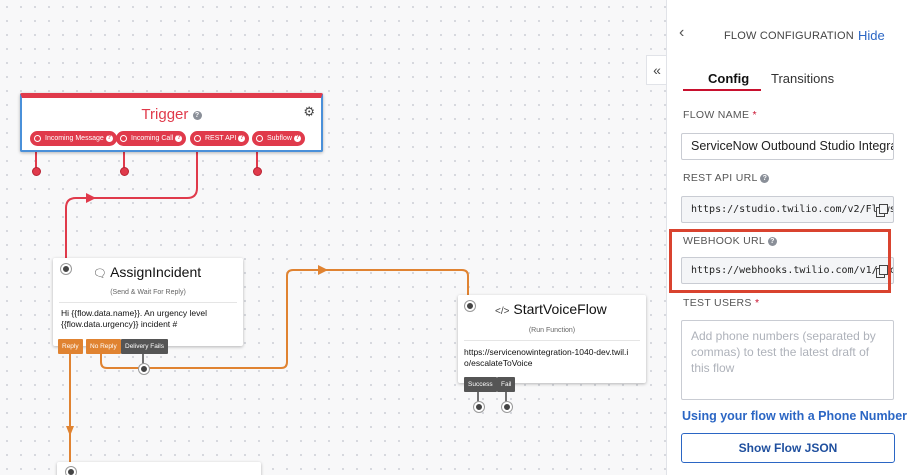 The image size is (912, 475). I want to click on chat-bubble-icon: 🗨, so click(100, 274).